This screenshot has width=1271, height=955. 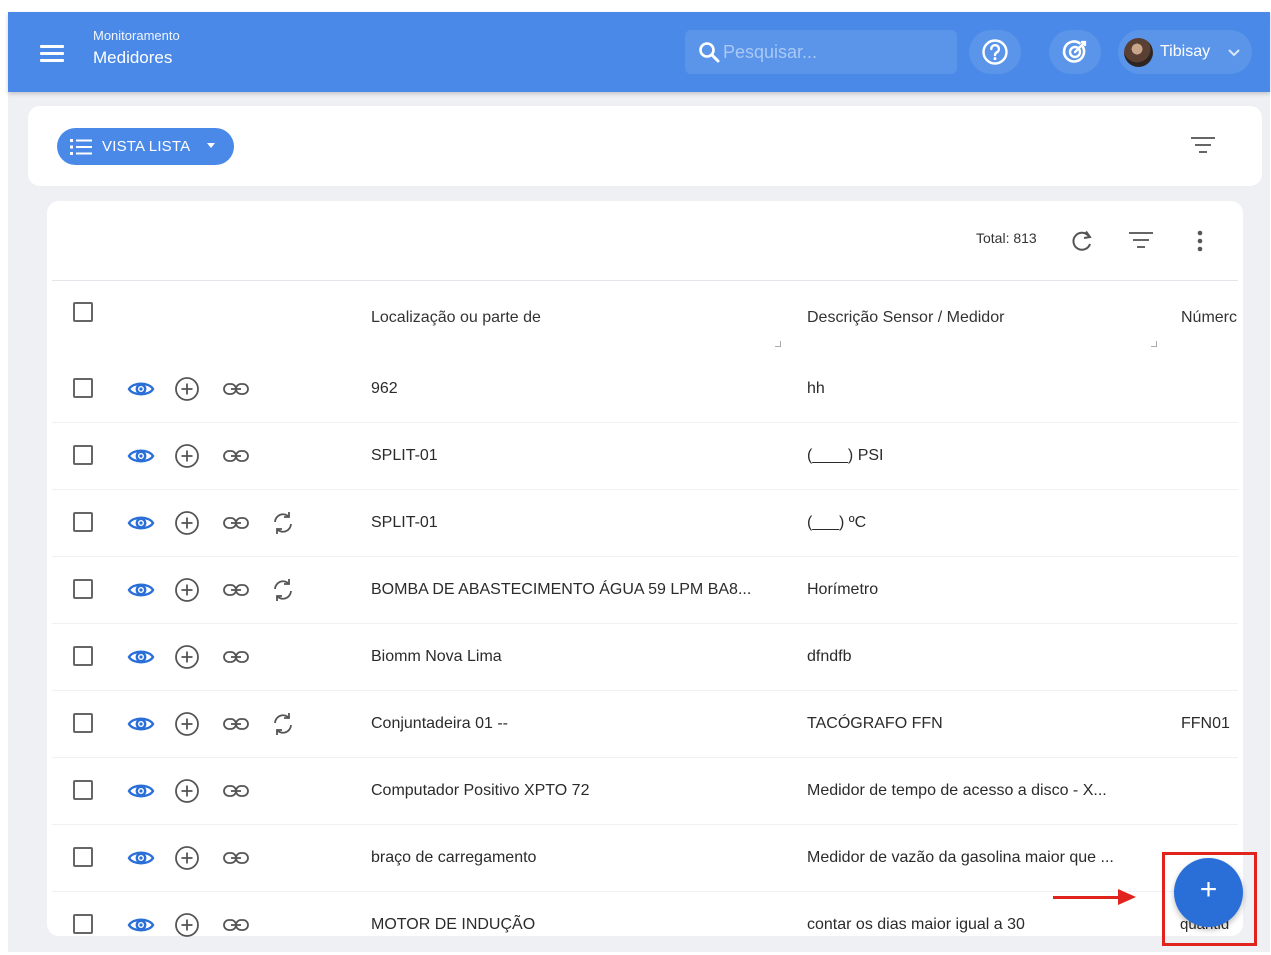 What do you see at coordinates (639, 52) in the screenshot?
I see `top-app-bar: Monitoramento Medidores Tibisay` at bounding box center [639, 52].